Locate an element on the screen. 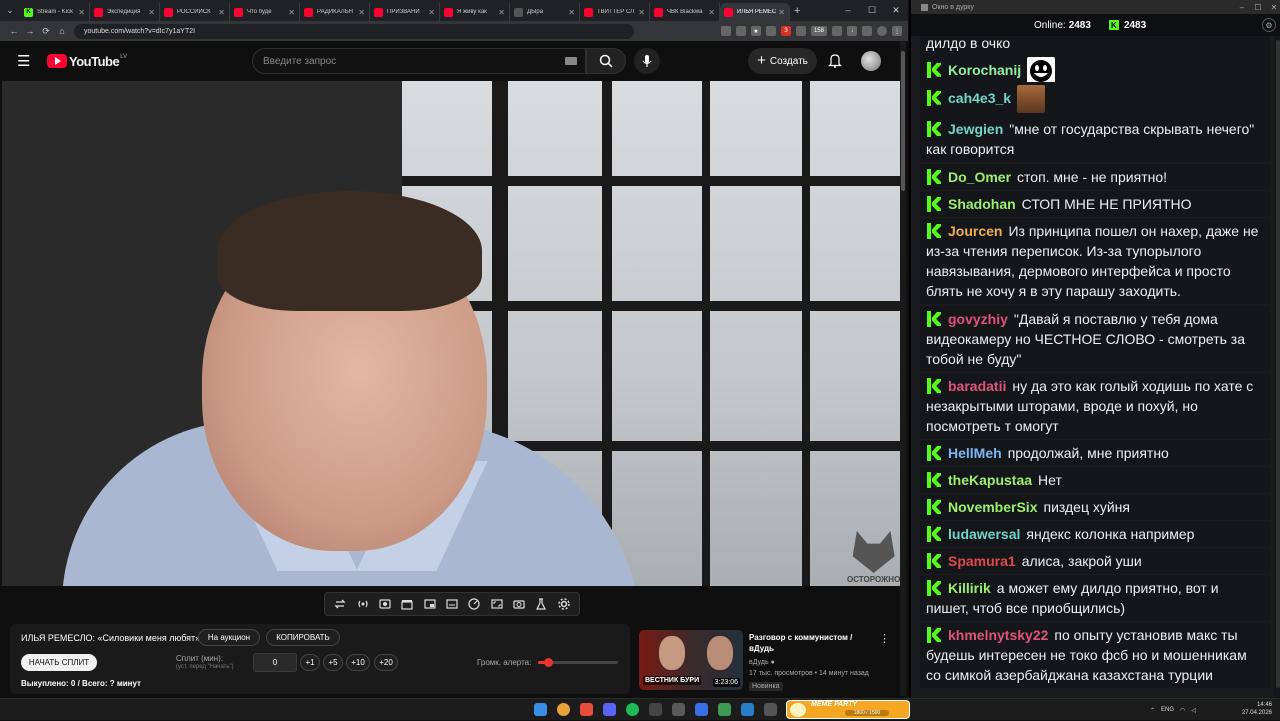  more-actions-icon: ⋮ is located at coordinates (884, 638).